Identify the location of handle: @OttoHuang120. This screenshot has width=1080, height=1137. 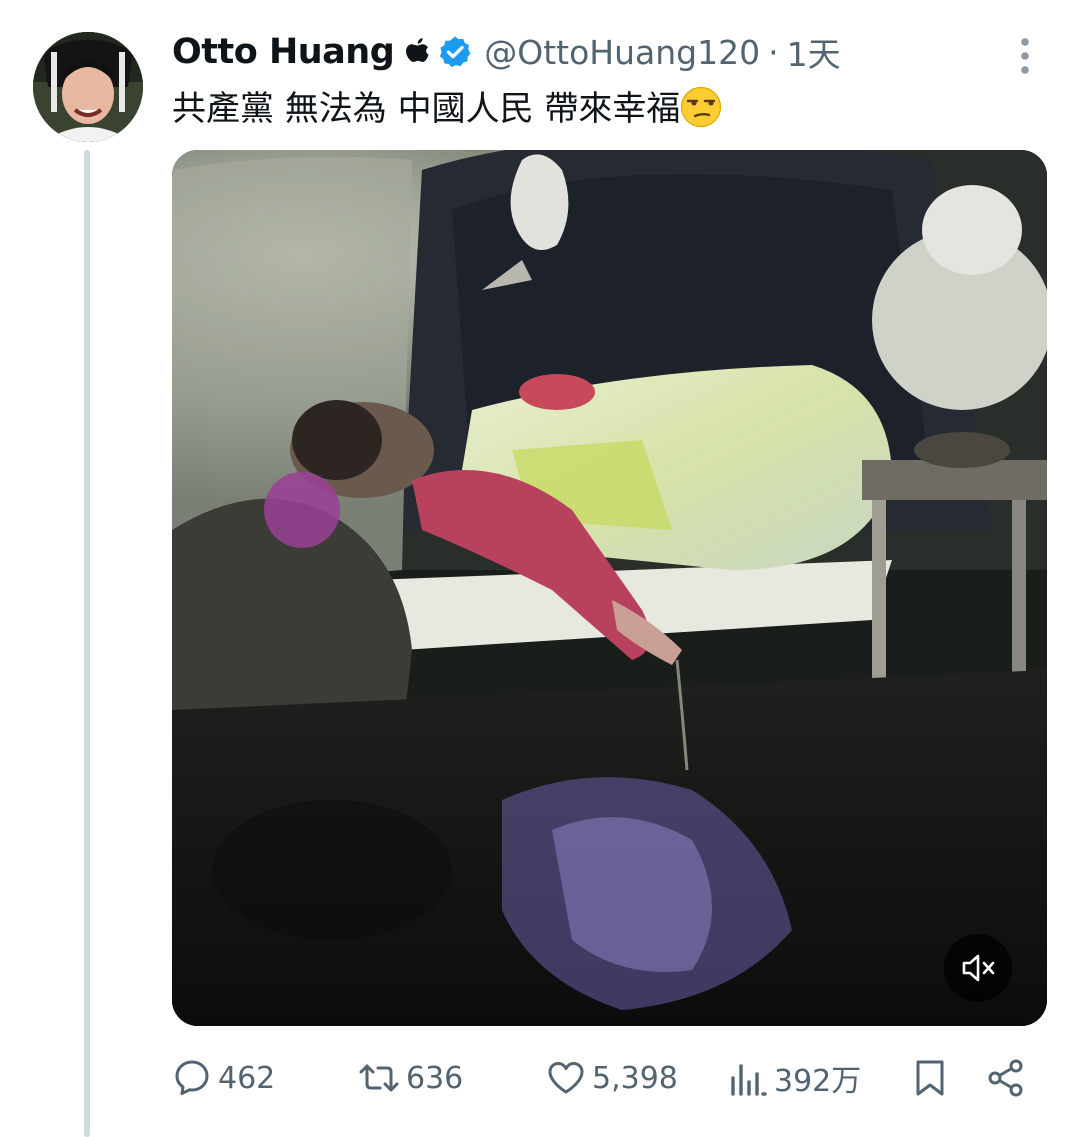
(622, 52).